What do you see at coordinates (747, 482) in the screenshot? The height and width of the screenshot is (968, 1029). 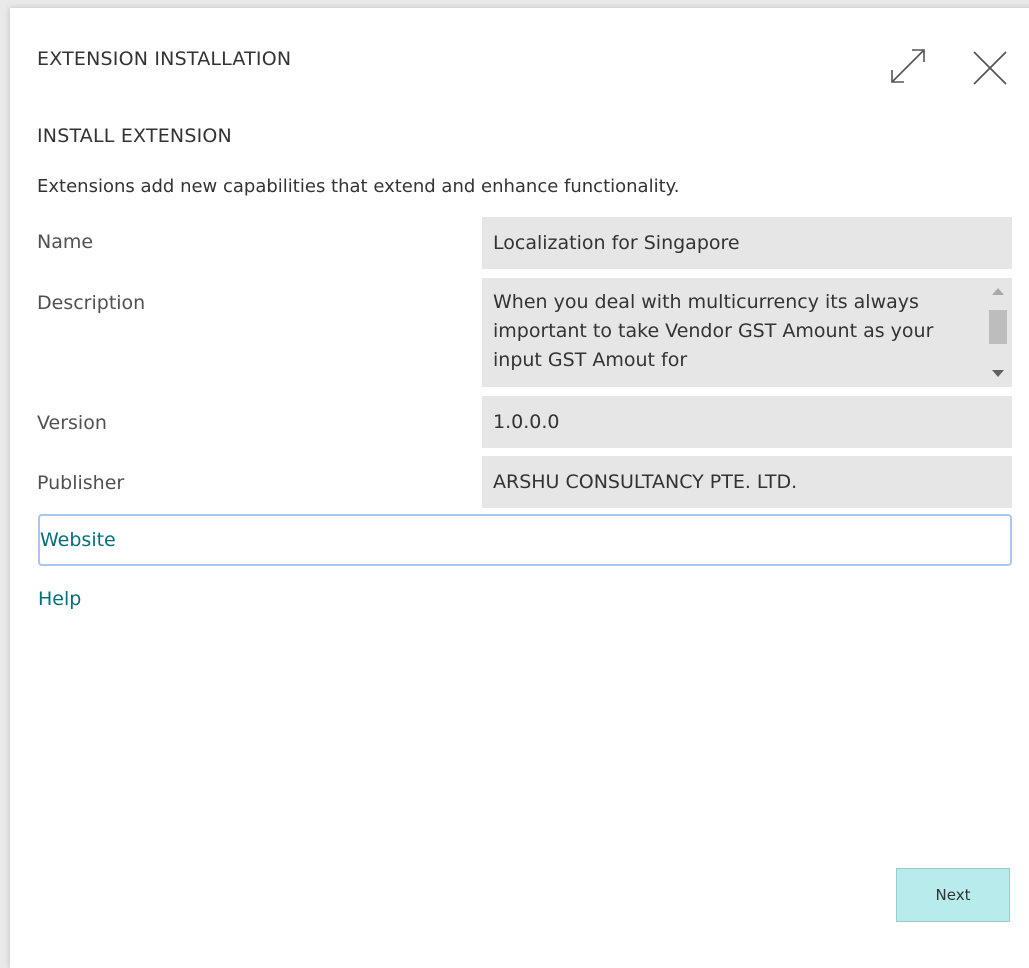 I see `publisher-field: ARSHU CONSULTANCY PTE. LTD.` at bounding box center [747, 482].